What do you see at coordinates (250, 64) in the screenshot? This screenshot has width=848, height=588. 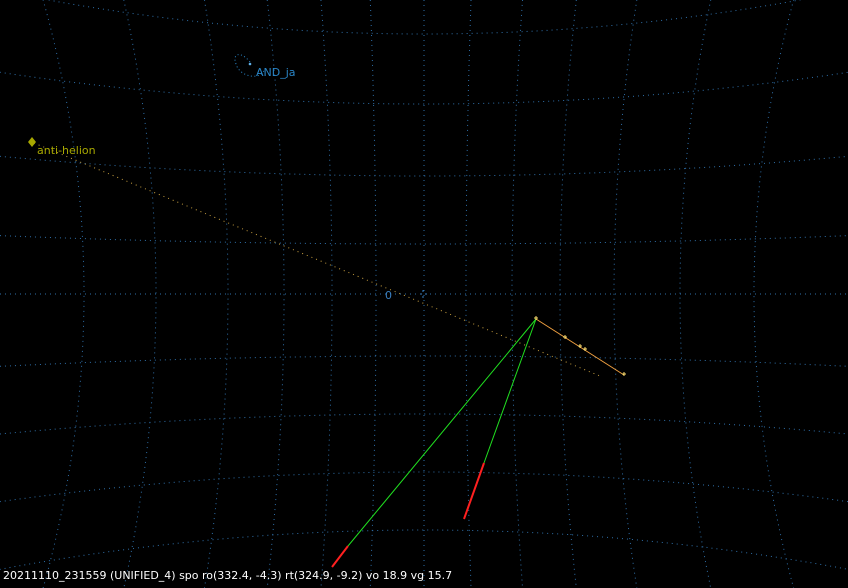 I see `radiant-marker` at bounding box center [250, 64].